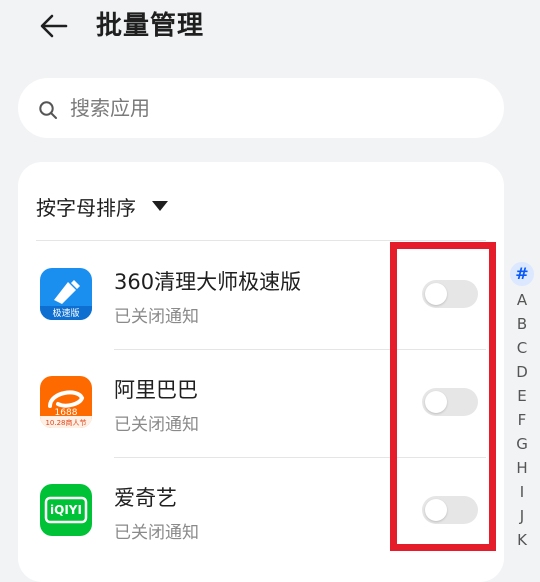 The width and height of the screenshot is (540, 582). I want to click on alpha-index-letter: I, so click(522, 492).